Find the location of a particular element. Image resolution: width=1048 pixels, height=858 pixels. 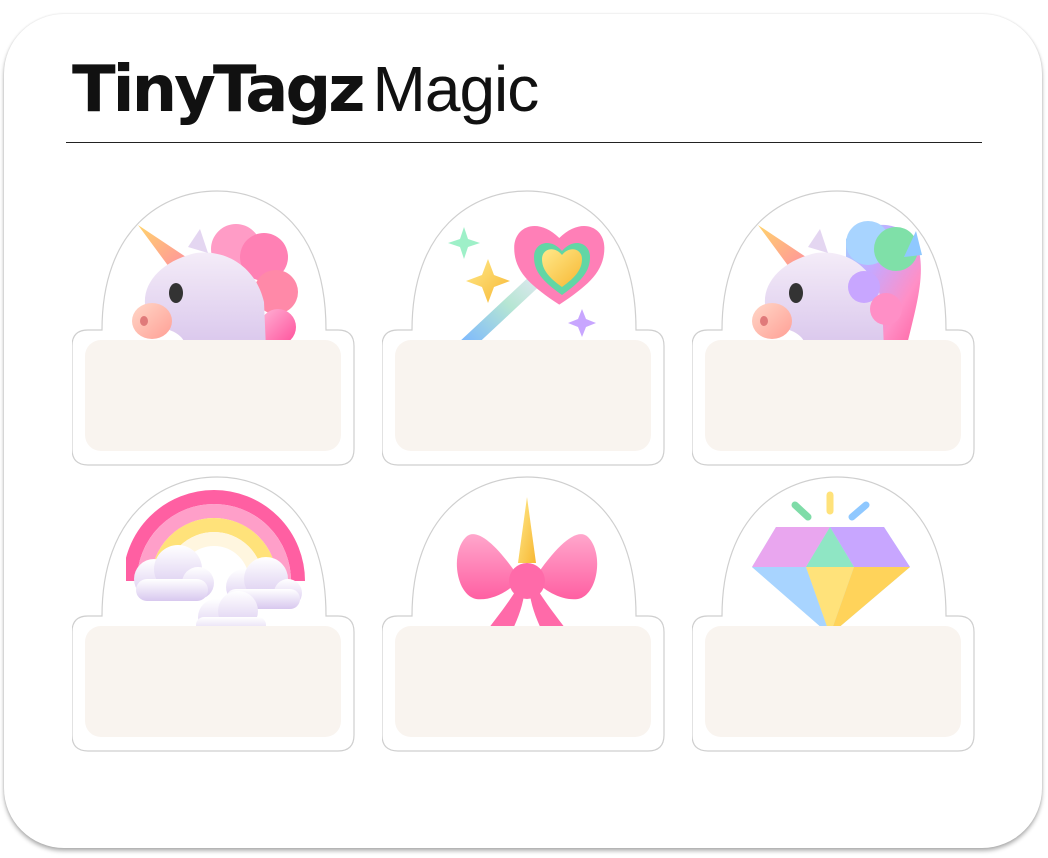

unicorn-pink-icon is located at coordinates (215, 286).